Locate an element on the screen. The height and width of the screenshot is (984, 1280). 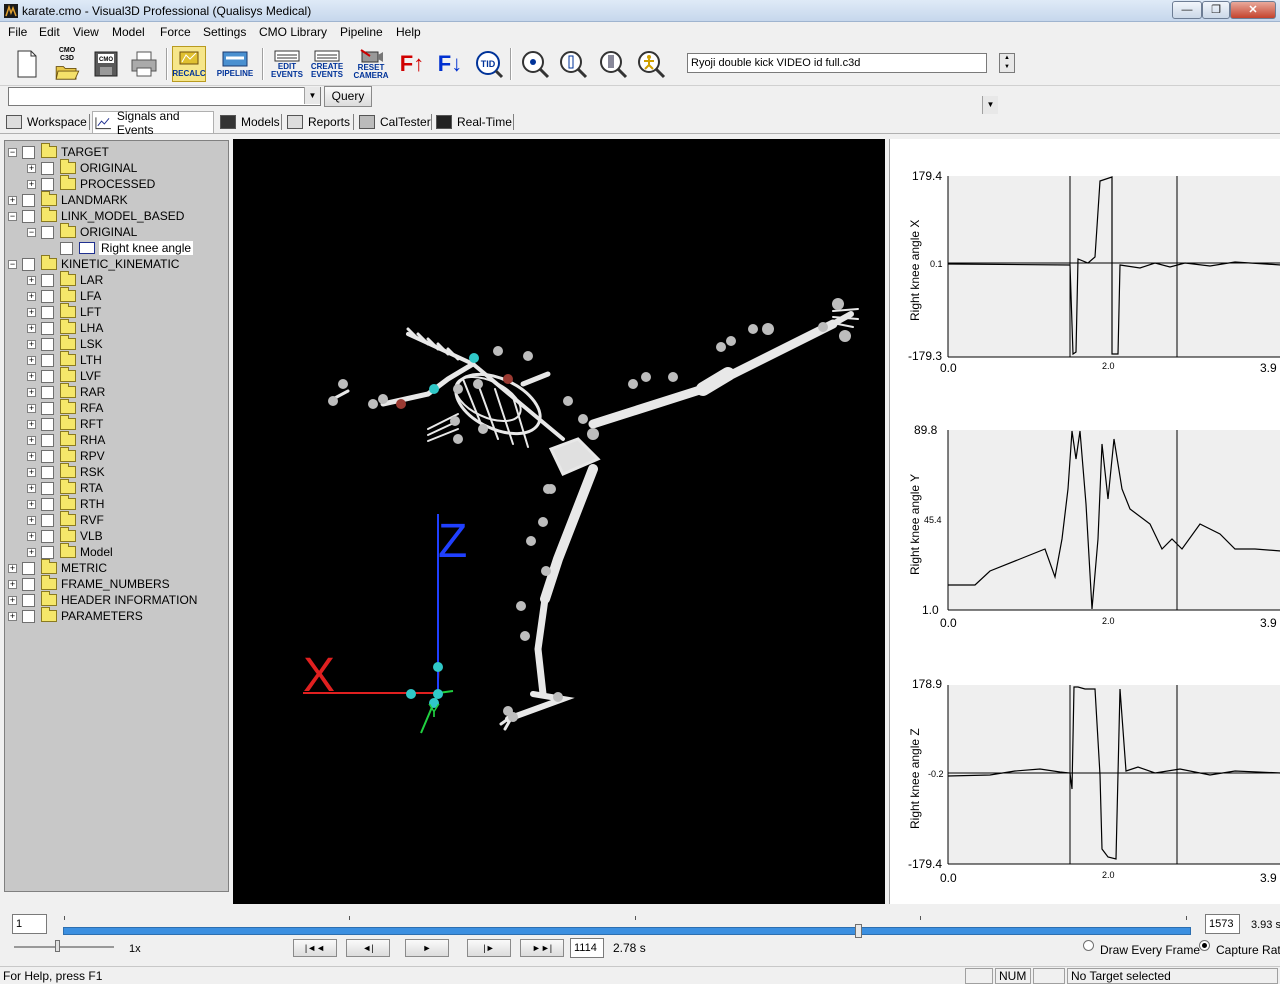
tree-item: + LFA is located at coordinates (64, 295).